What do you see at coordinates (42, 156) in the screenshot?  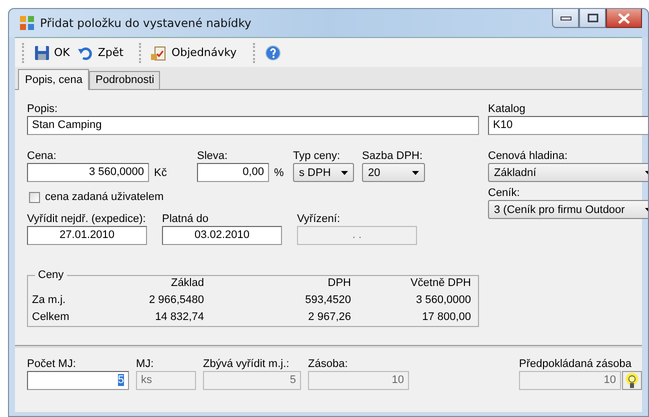 I see `field-label: Cena:` at bounding box center [42, 156].